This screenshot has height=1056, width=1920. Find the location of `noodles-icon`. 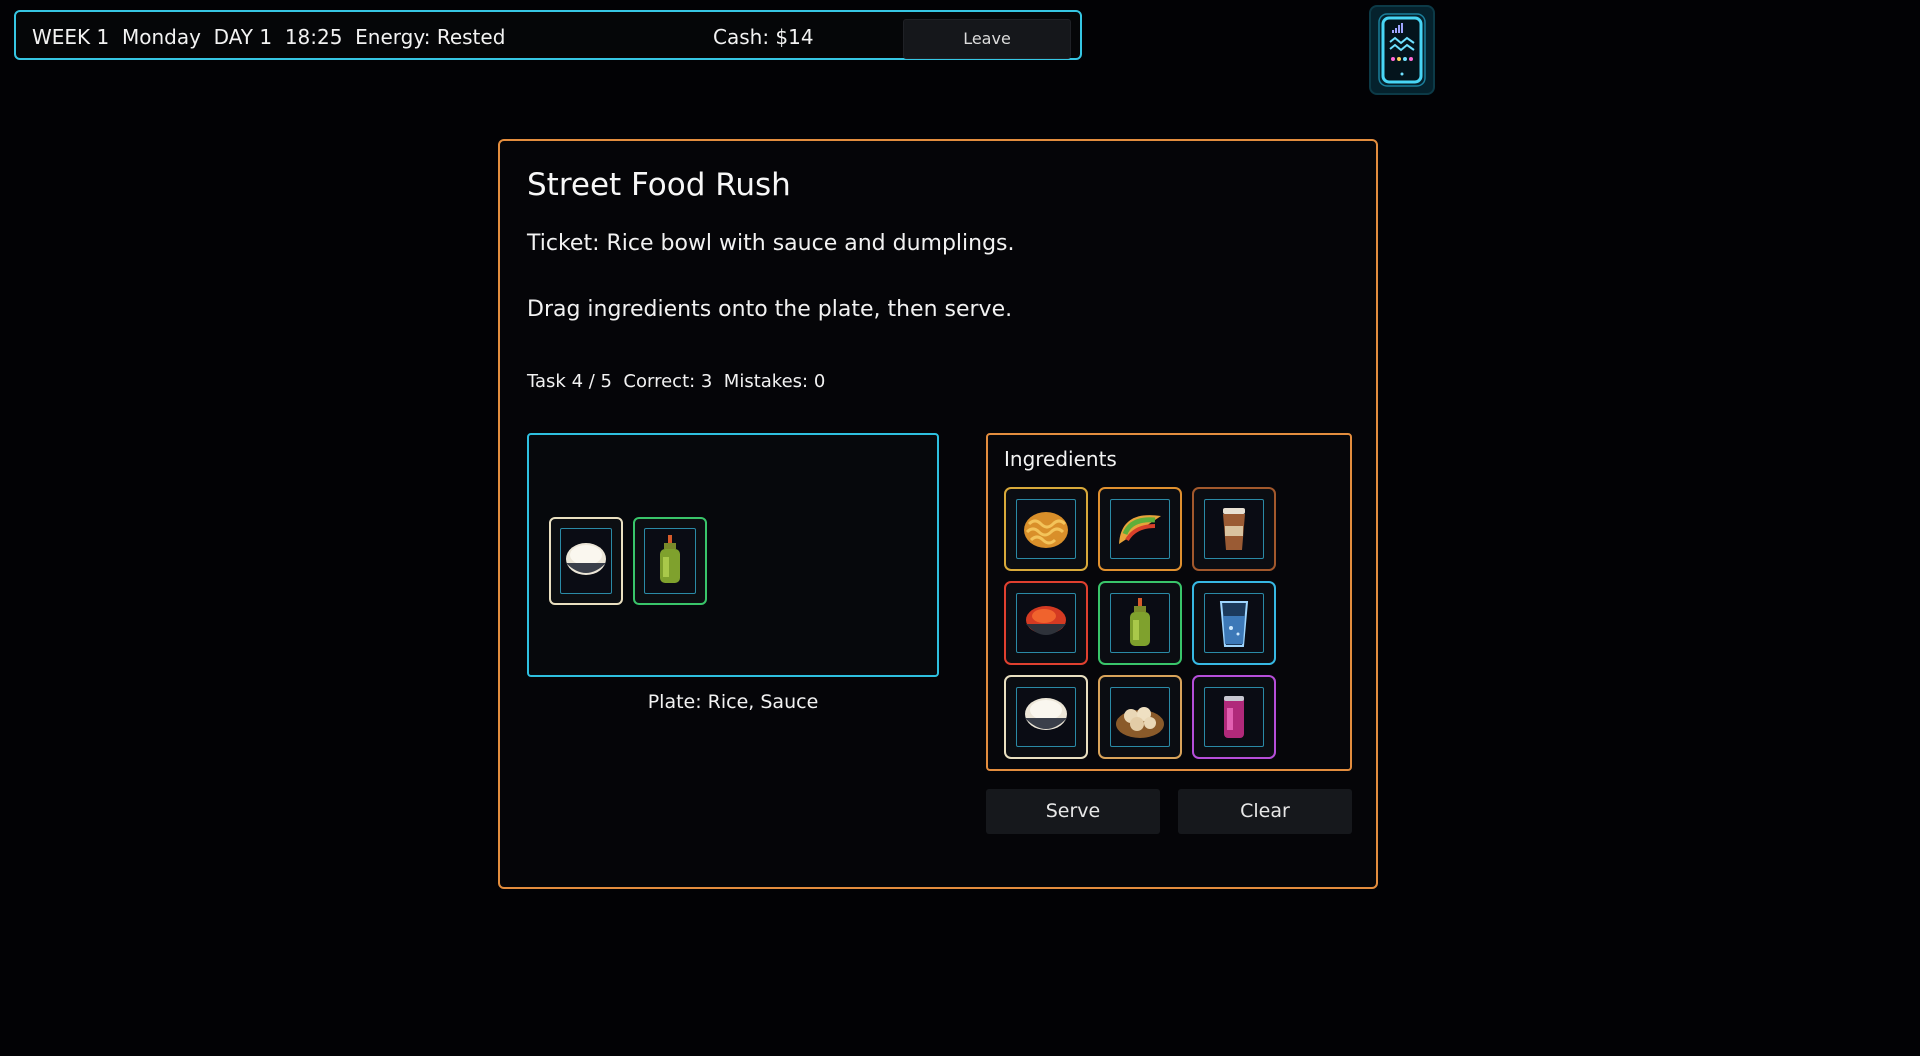

noodles-icon is located at coordinates (1046, 530).